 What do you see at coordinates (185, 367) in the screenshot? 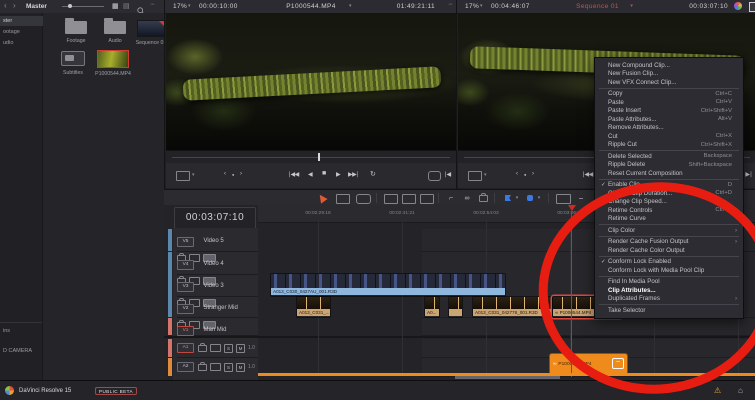
I see `track-badge: A2` at bounding box center [185, 367].